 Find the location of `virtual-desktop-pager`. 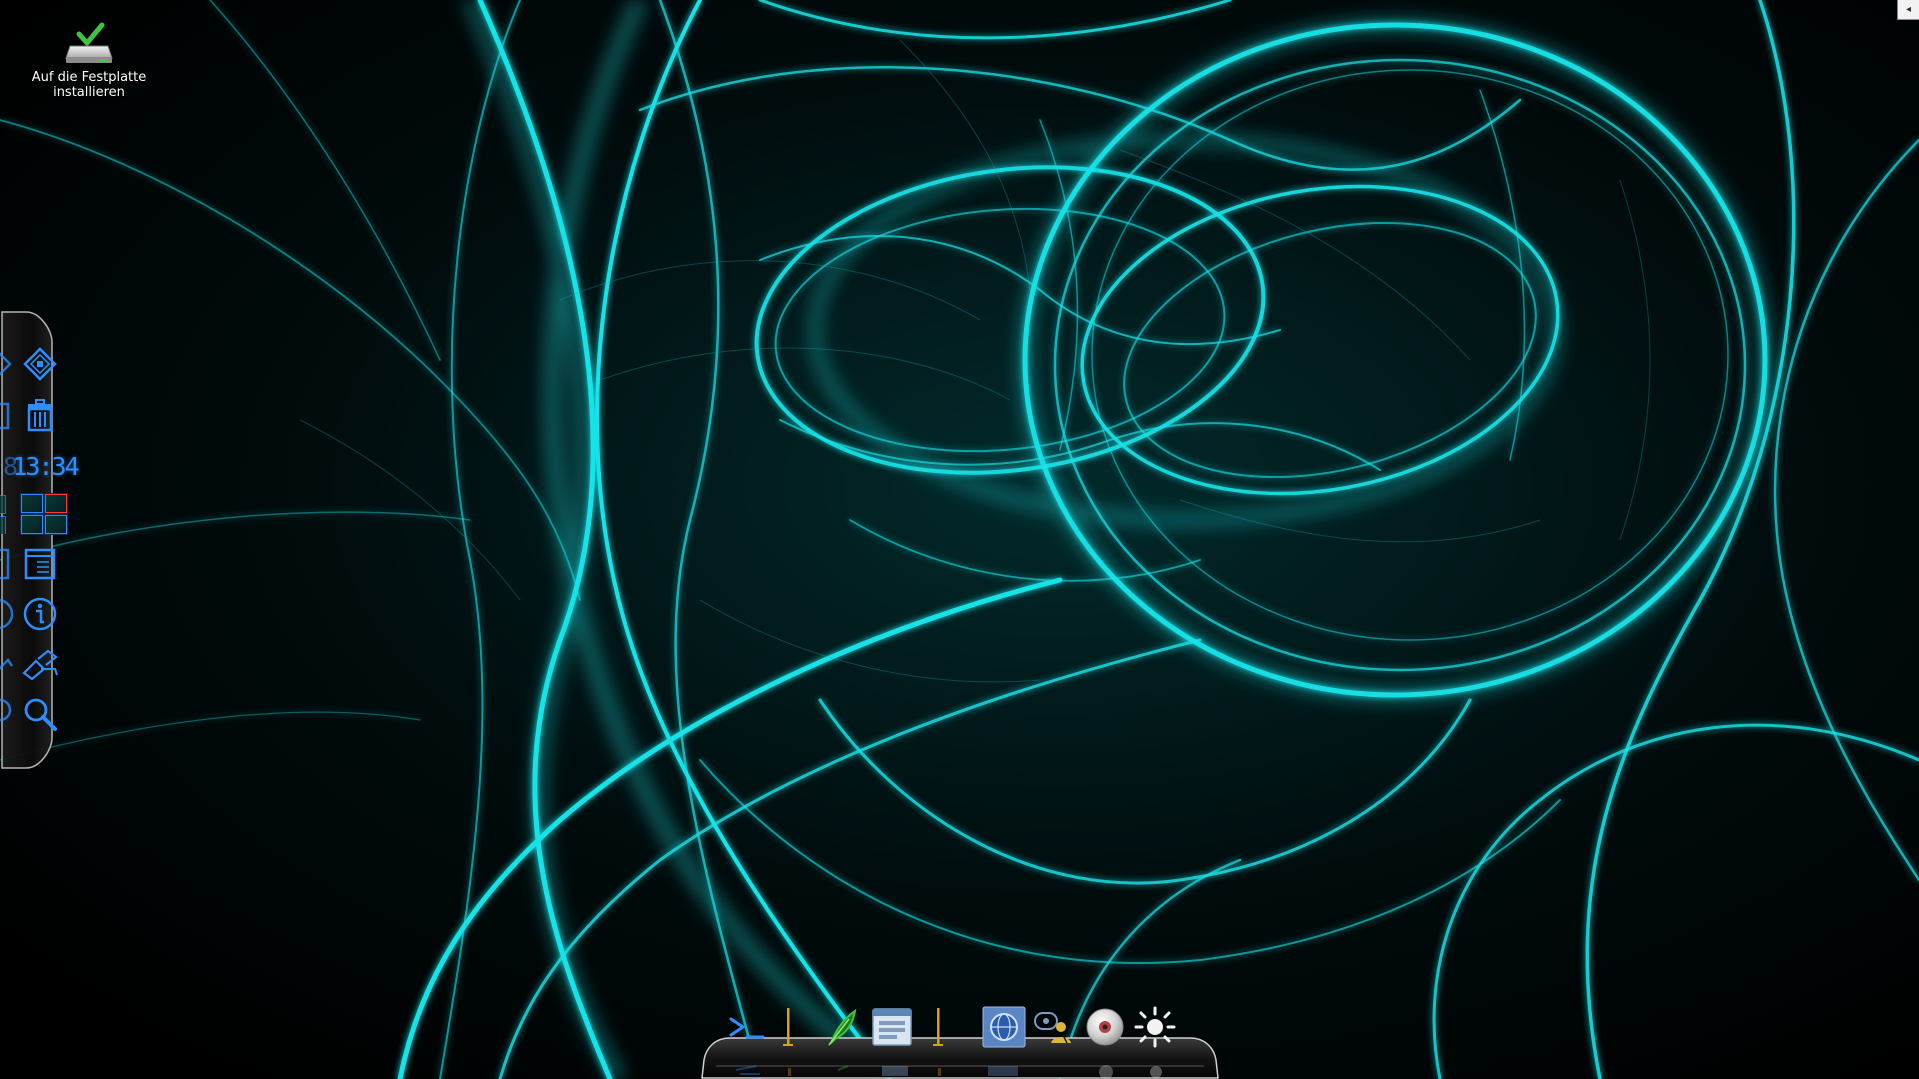

virtual-desktop-pager is located at coordinates (44, 514).